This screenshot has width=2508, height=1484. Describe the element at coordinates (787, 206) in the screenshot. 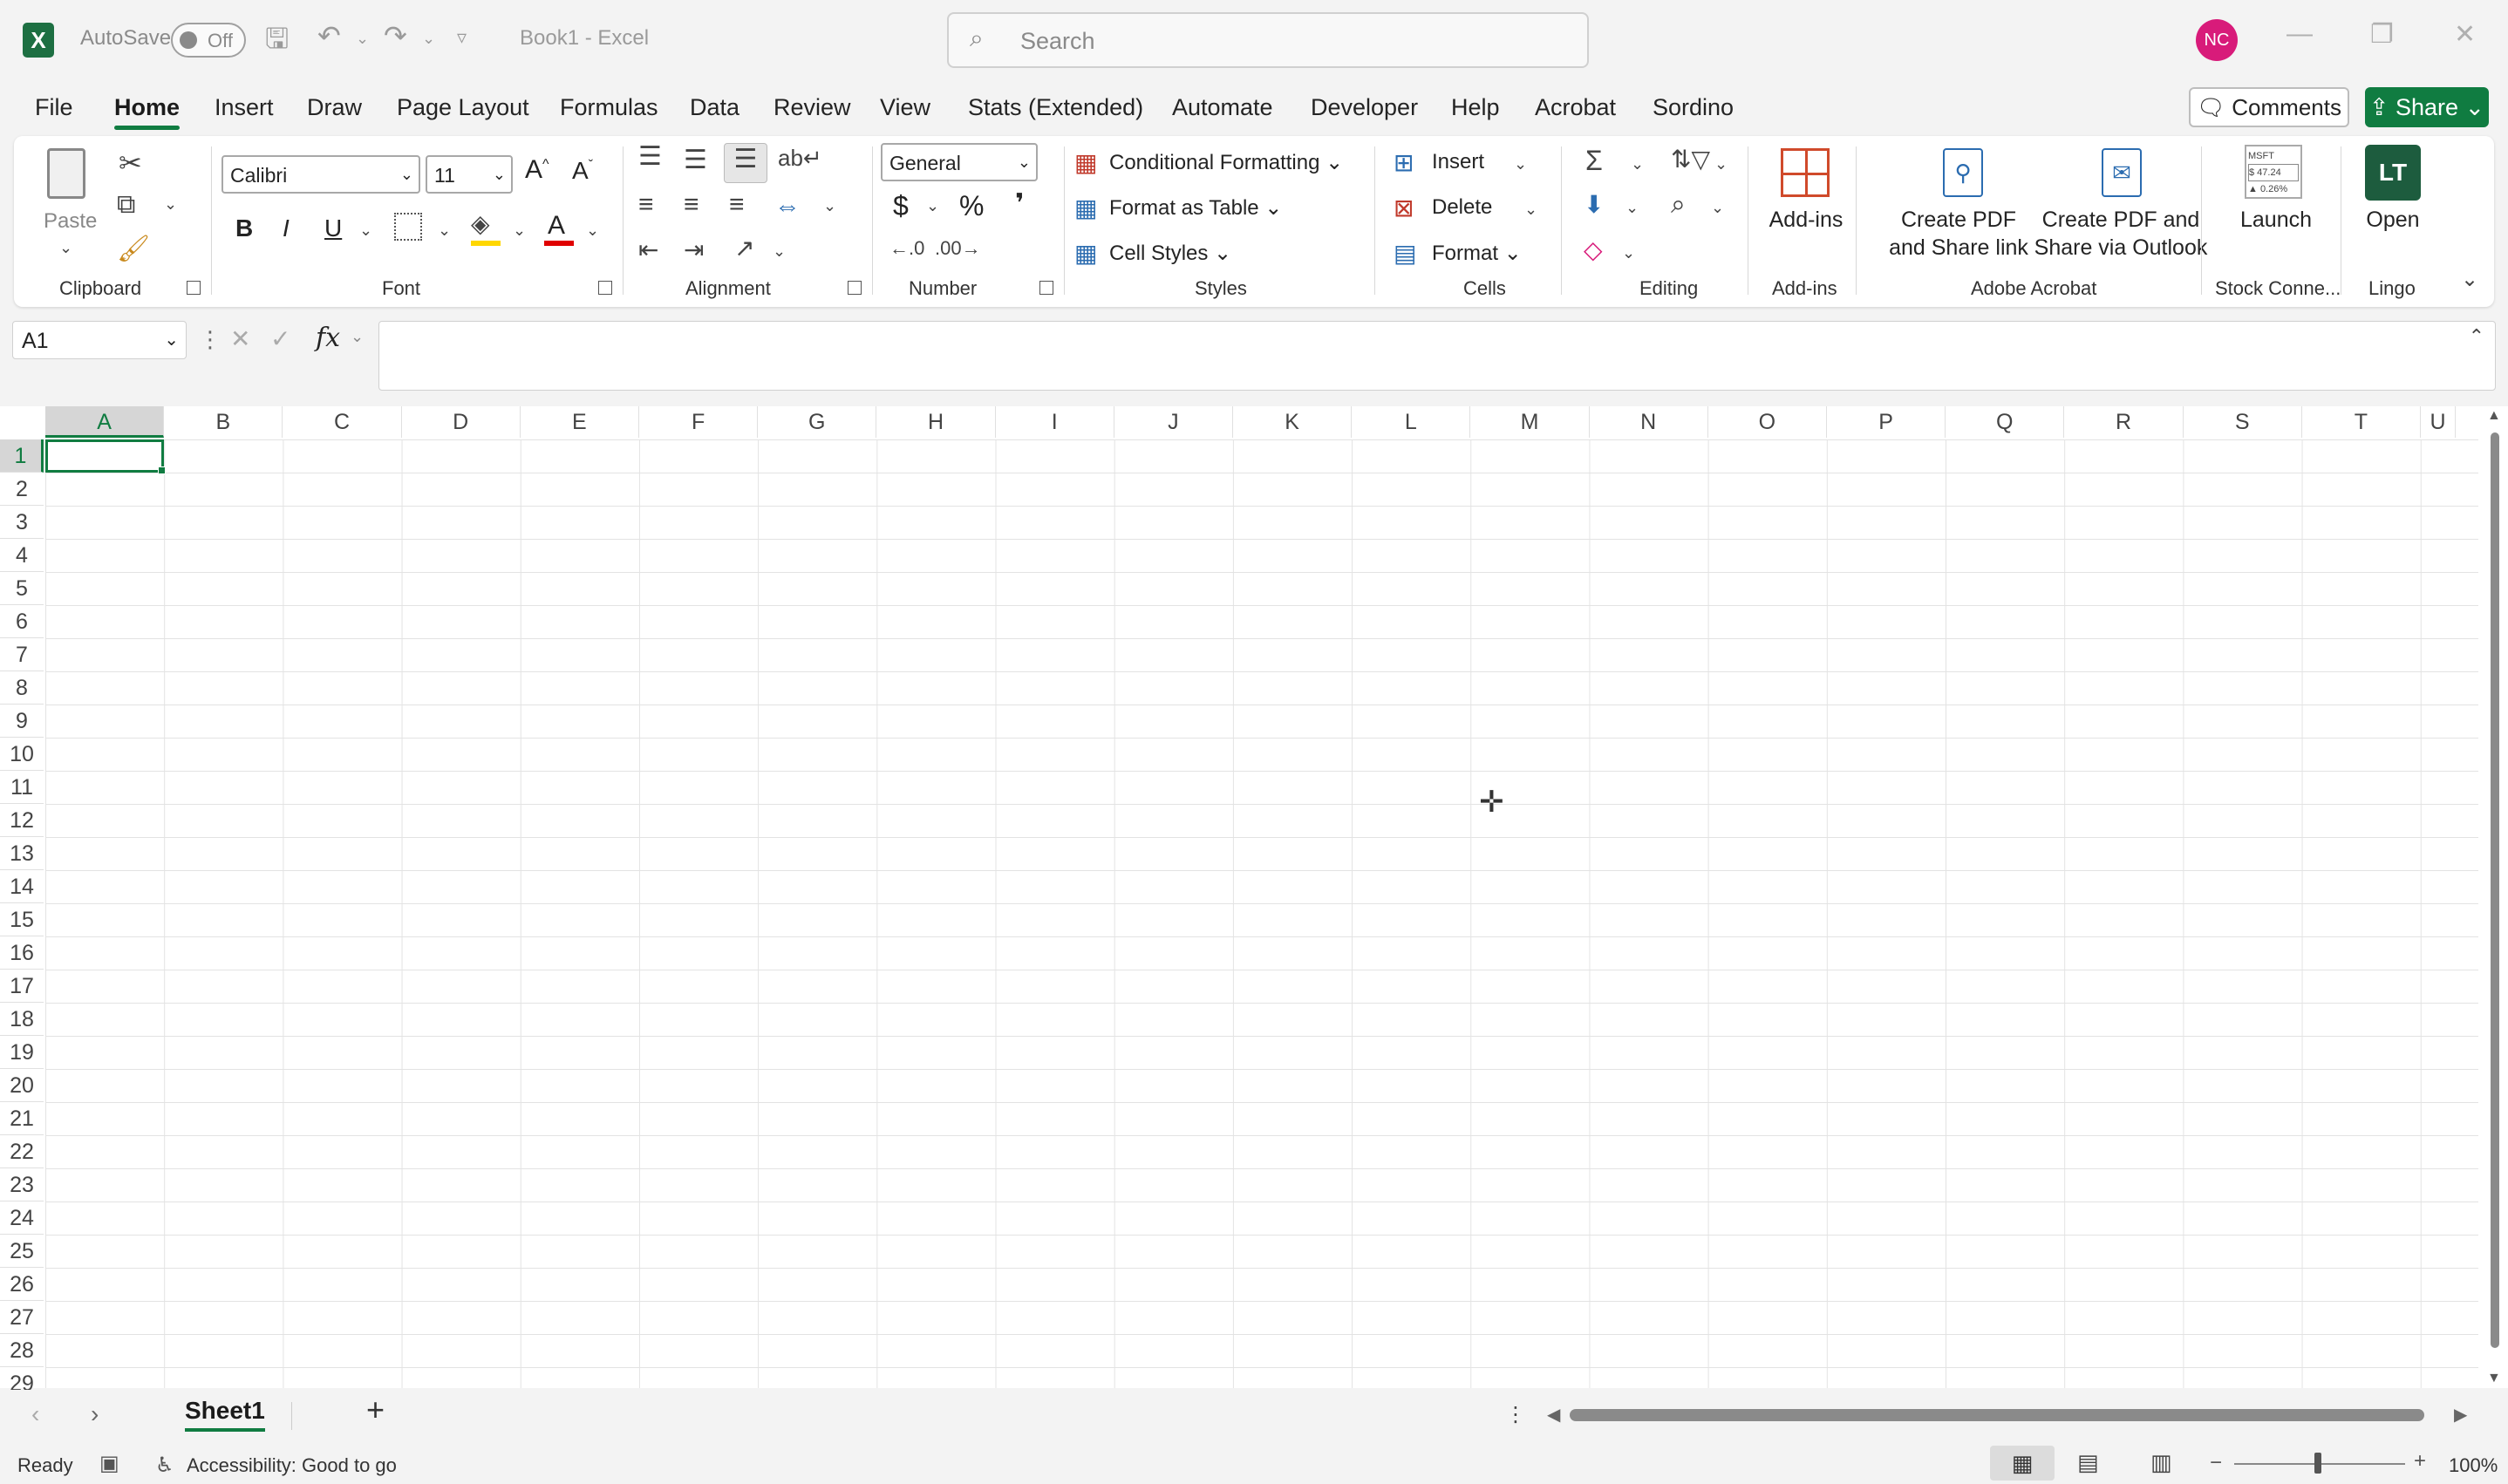

I see `merge-center-icon: ⇔` at that location.